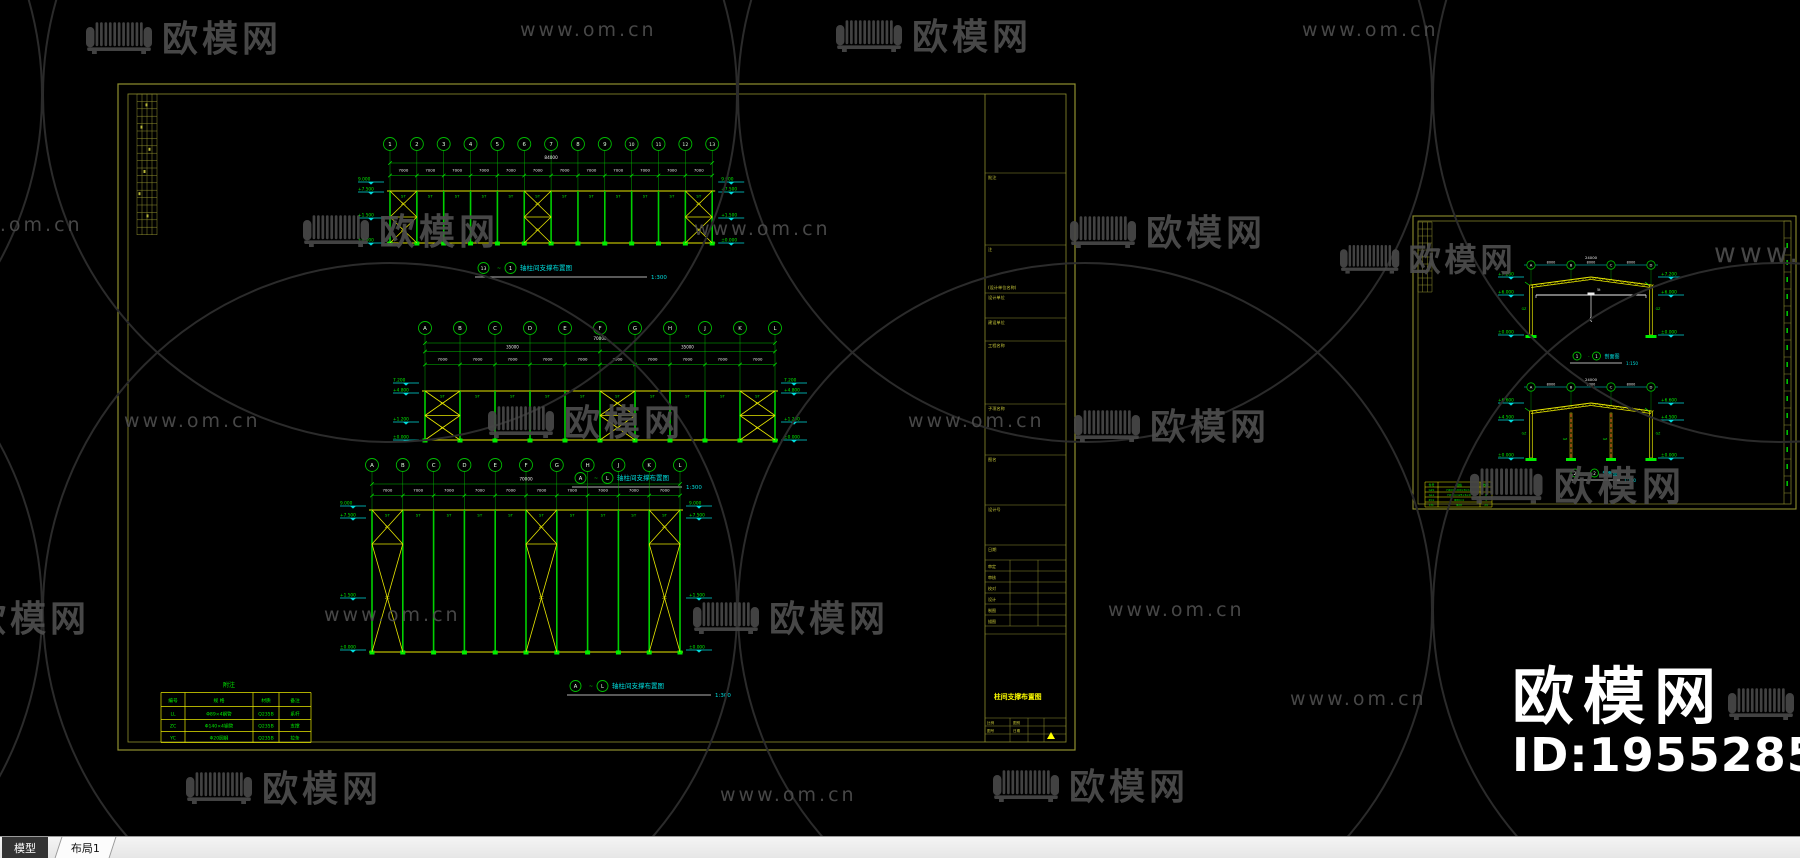 This screenshot has width=1800, height=858. What do you see at coordinates (774, 329) in the screenshot?
I see `grid-label: L` at bounding box center [774, 329].